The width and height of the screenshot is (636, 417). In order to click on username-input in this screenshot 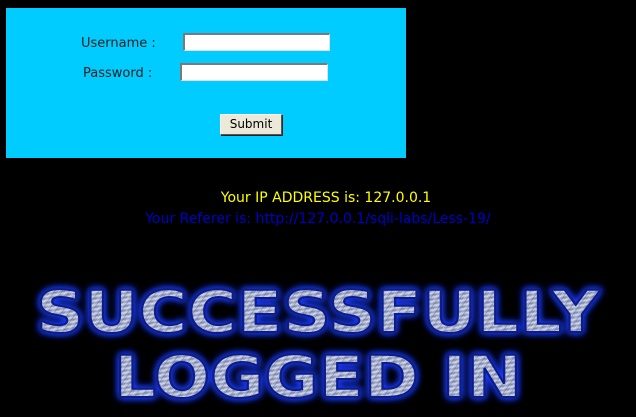, I will do `click(256, 42)`.